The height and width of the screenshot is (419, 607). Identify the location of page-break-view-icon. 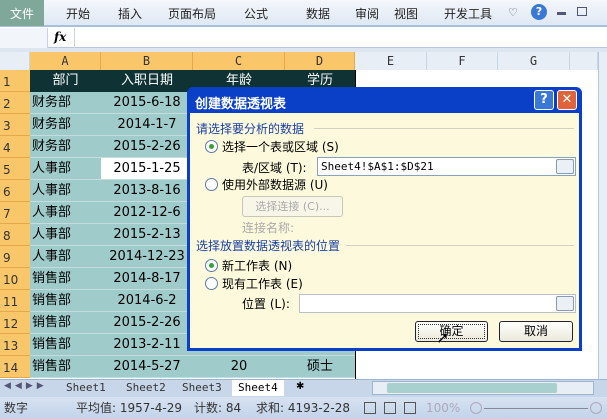
(410, 408).